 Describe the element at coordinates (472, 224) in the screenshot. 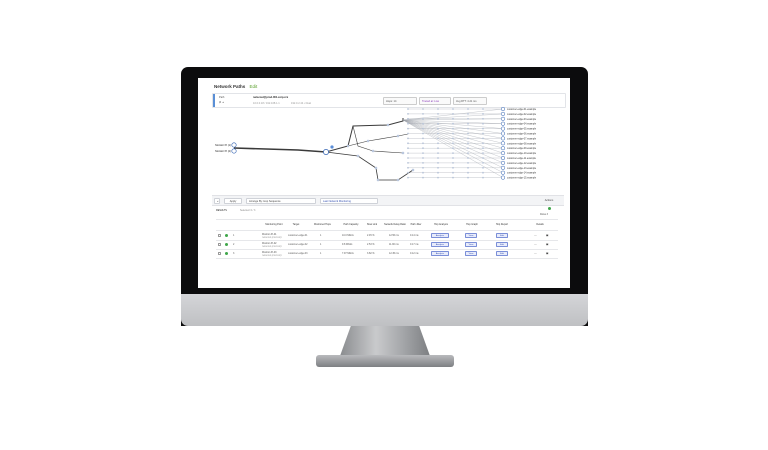

I see `col-hop-graph: Hop Graph` at that location.